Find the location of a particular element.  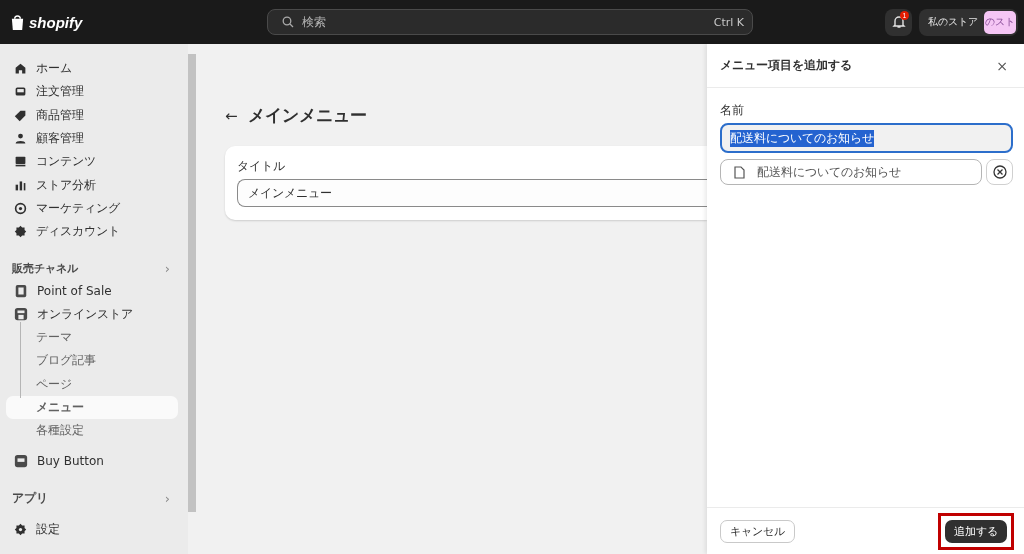

close-icon: × is located at coordinates (1002, 65).